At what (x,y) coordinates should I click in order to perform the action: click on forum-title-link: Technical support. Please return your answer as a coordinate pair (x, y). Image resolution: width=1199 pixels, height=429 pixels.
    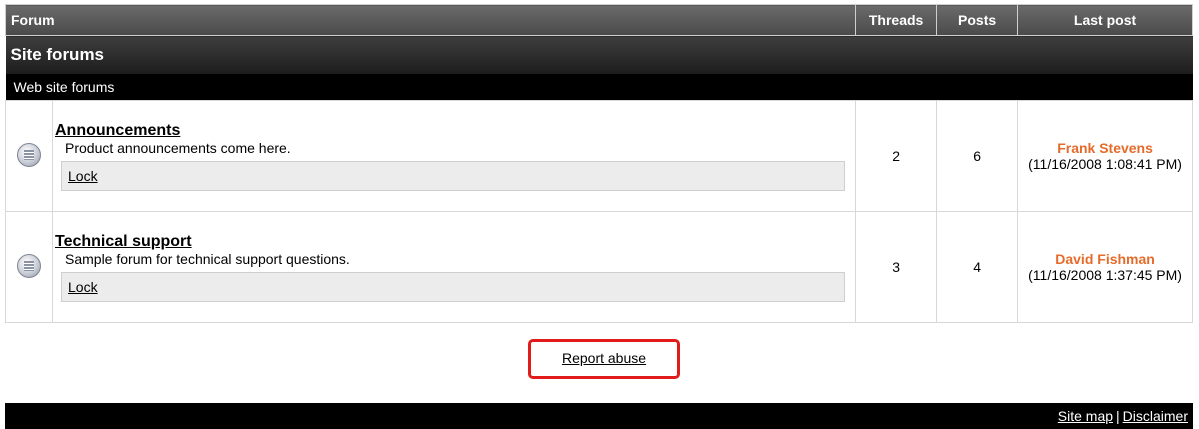
    Looking at the image, I should click on (455, 242).